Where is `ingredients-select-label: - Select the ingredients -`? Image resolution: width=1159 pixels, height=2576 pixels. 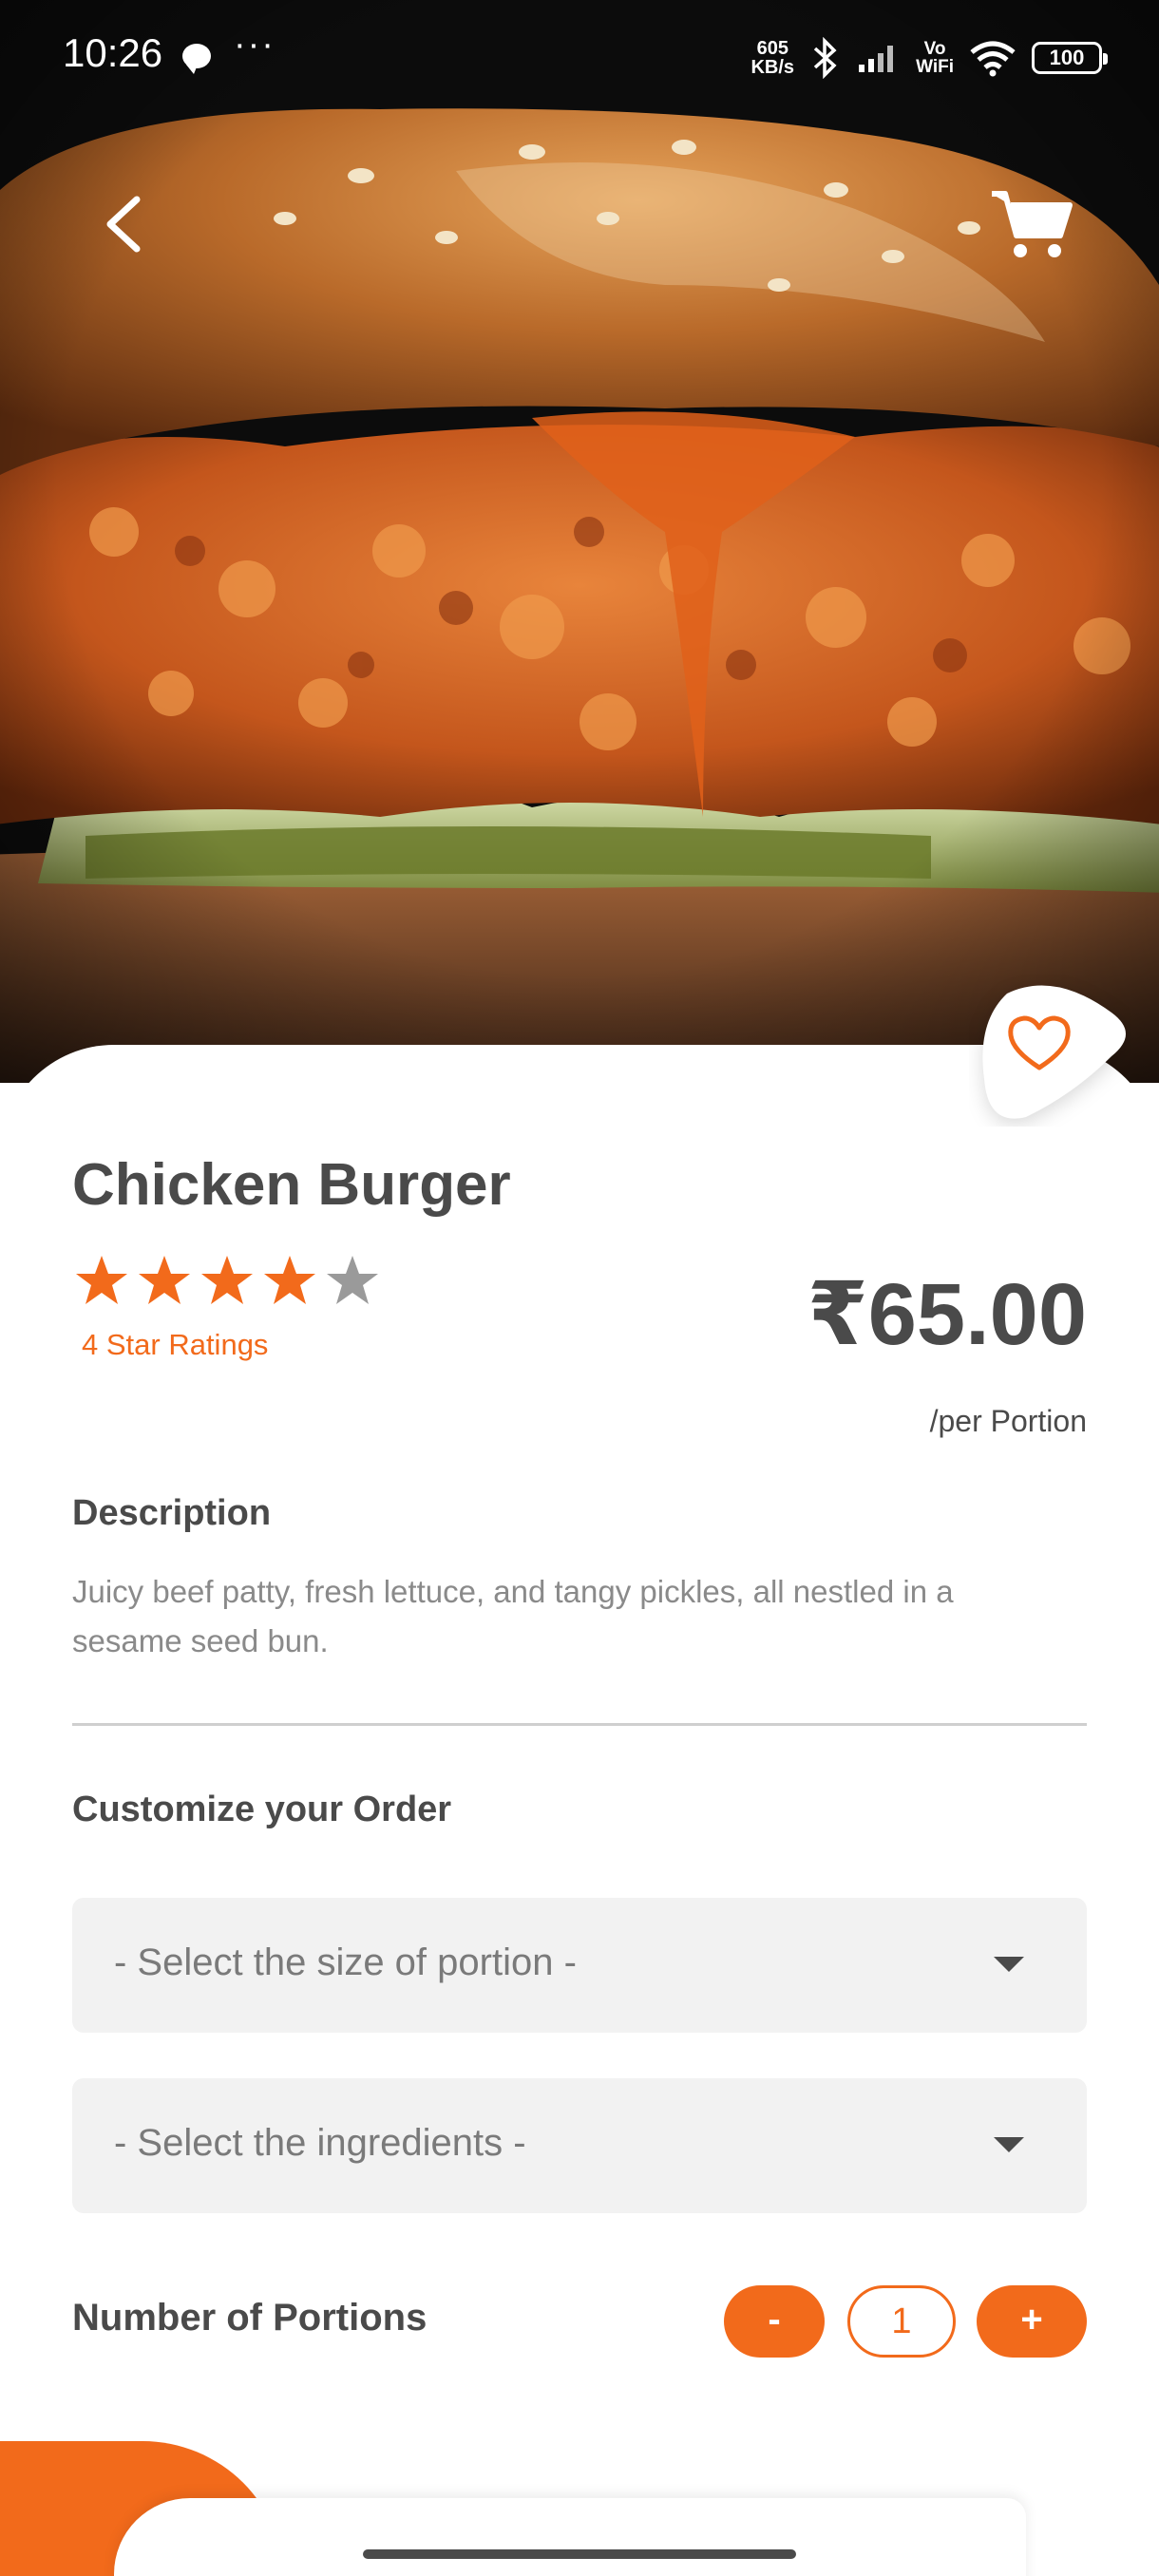 ingredients-select-label: - Select the ingredients - is located at coordinates (320, 2143).